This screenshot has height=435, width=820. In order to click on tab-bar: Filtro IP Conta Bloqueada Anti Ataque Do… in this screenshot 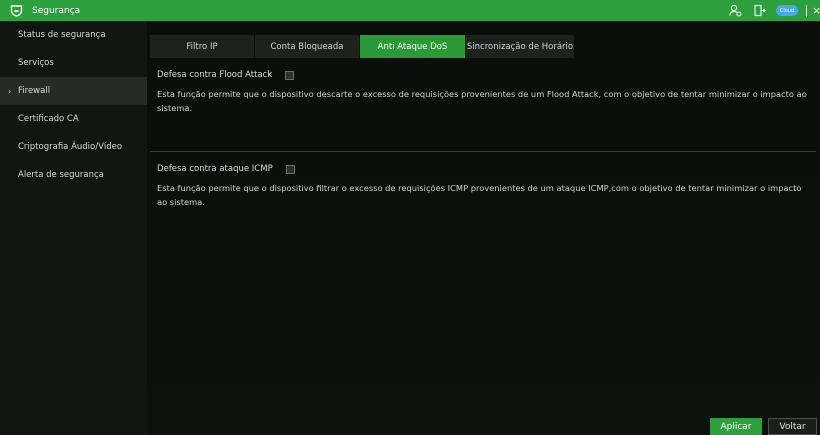, I will do `click(362, 46)`.